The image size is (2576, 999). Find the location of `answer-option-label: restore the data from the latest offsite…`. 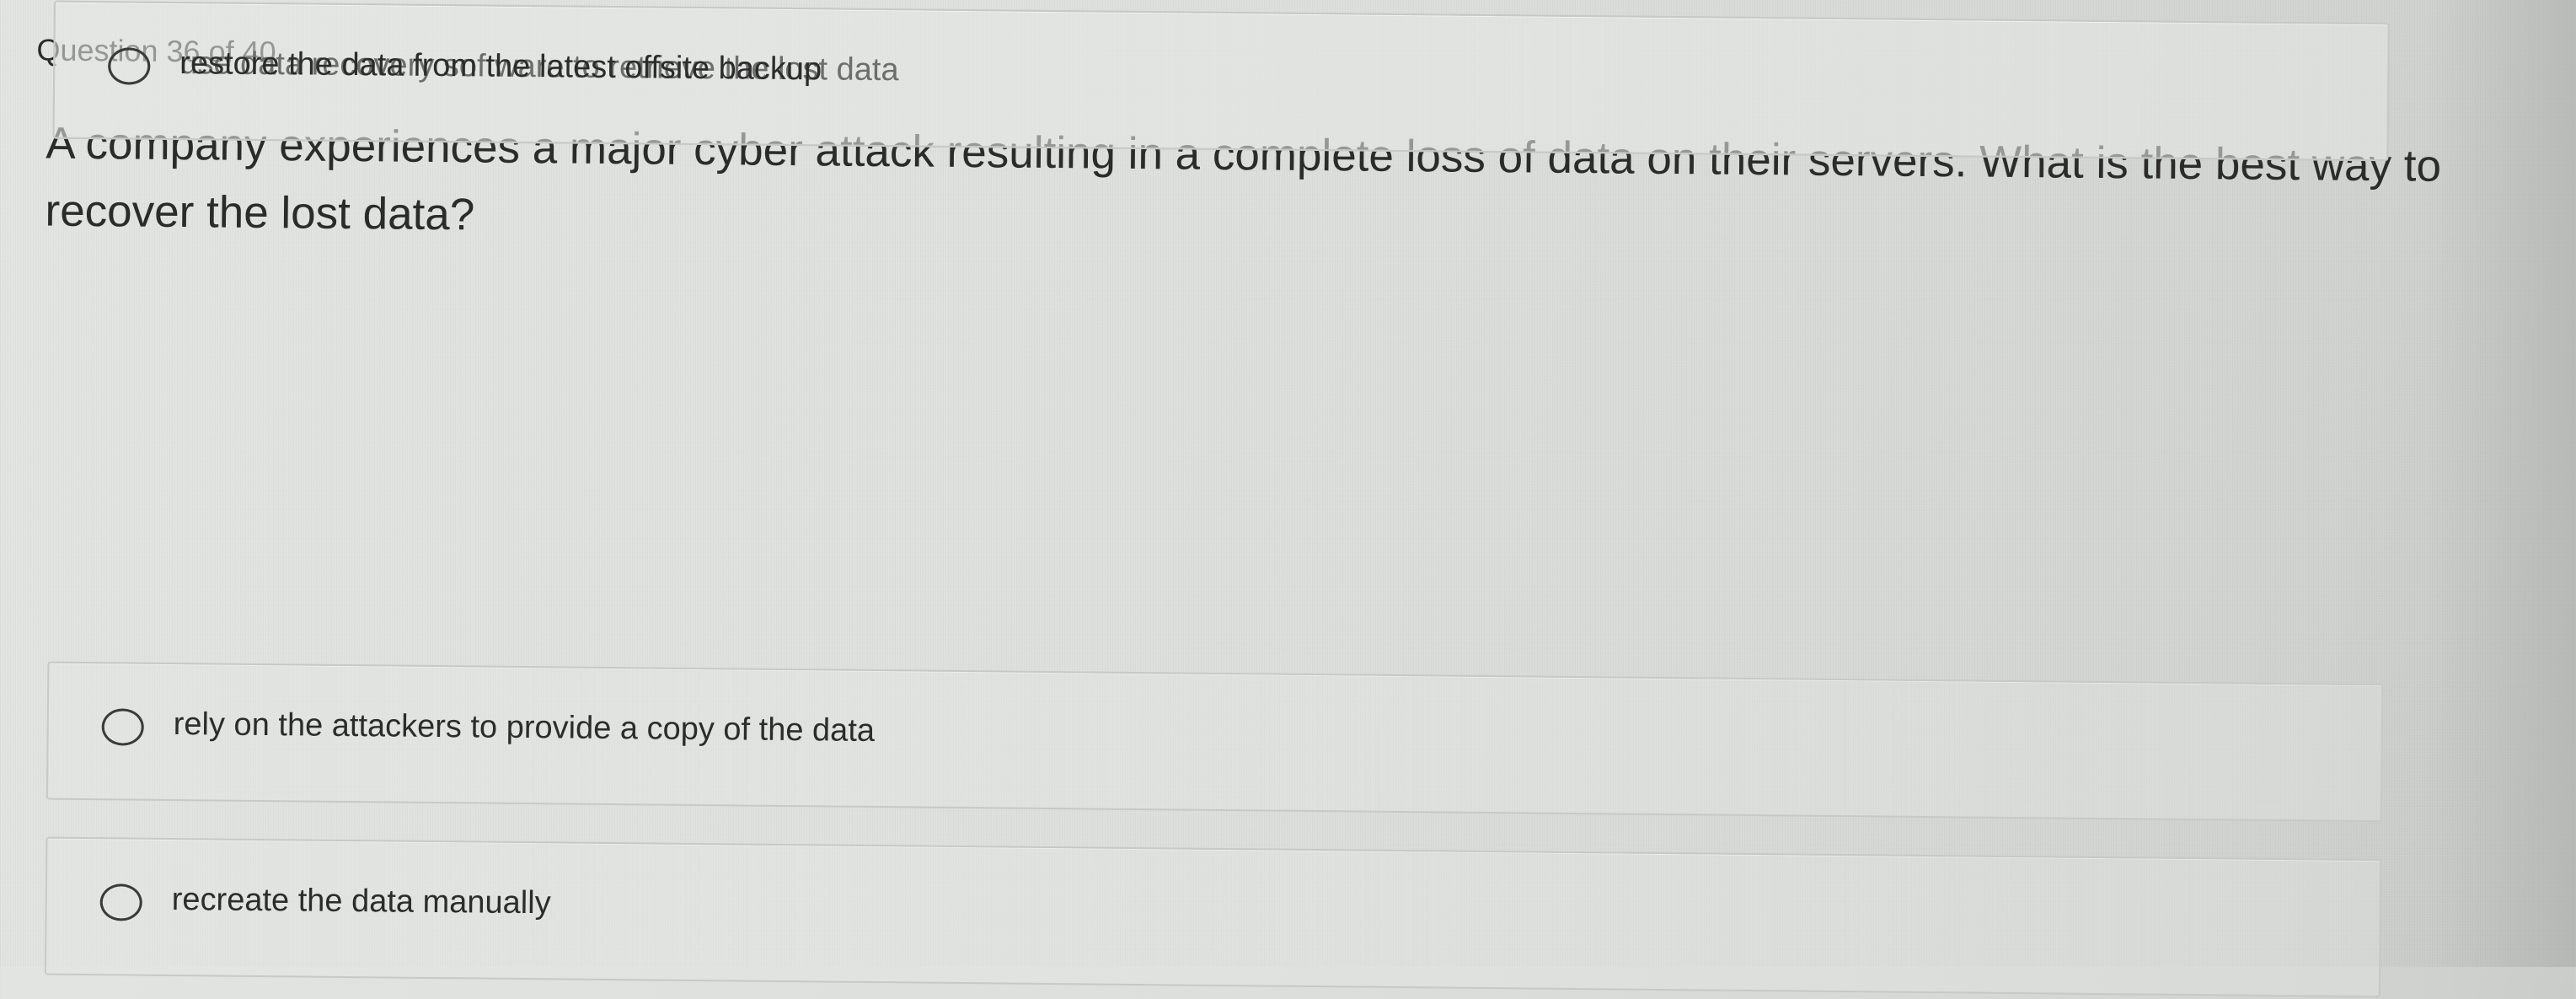

answer-option-label: restore the data from the latest offsite… is located at coordinates (500, 67).